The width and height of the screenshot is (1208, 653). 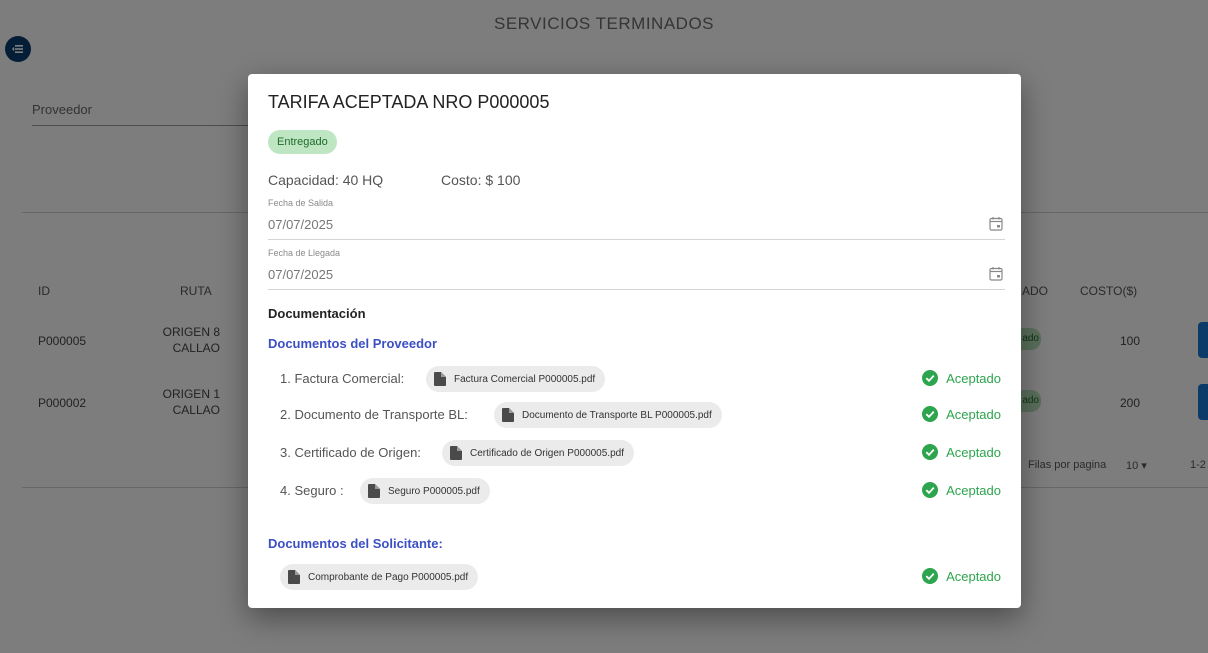 I want to click on document-label: 4. Seguro :, so click(x=312, y=490).